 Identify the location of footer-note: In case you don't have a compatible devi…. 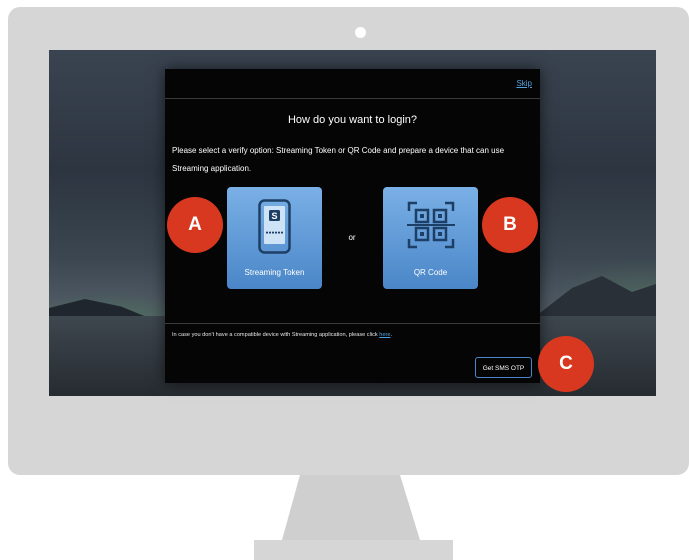
(282, 335).